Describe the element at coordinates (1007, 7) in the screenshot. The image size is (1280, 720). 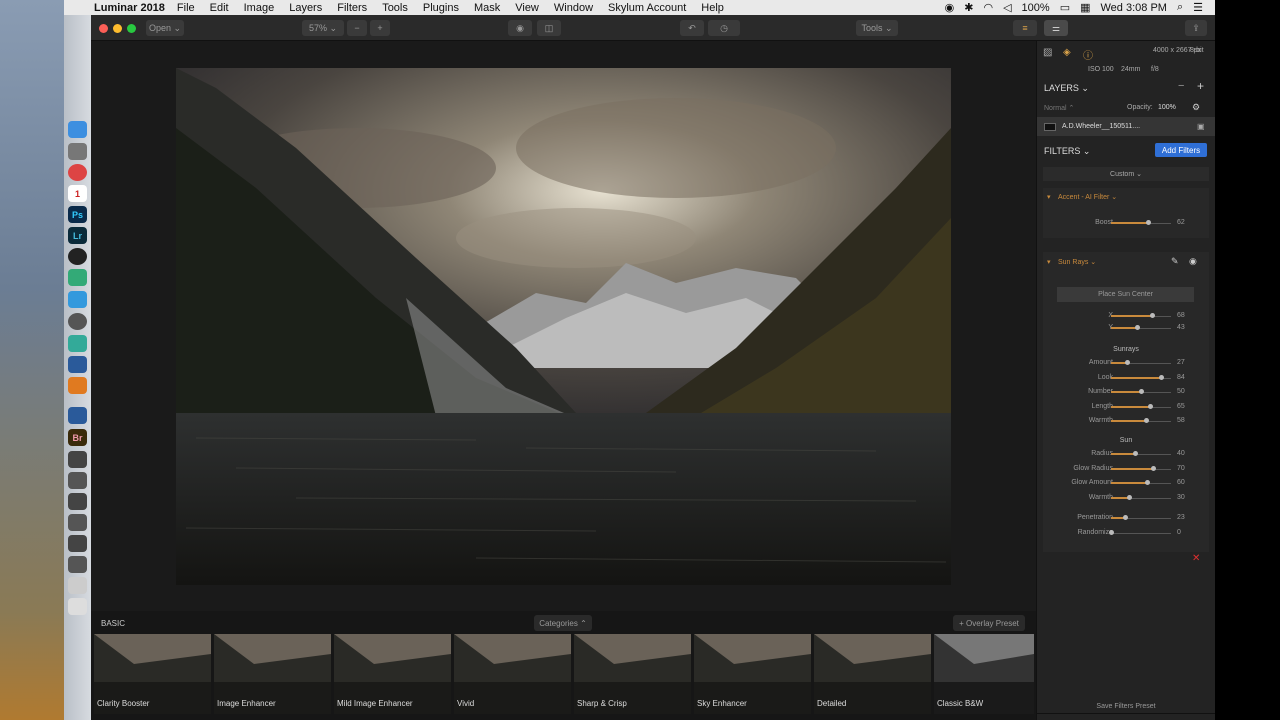
I see `volume-icon: ◁` at that location.